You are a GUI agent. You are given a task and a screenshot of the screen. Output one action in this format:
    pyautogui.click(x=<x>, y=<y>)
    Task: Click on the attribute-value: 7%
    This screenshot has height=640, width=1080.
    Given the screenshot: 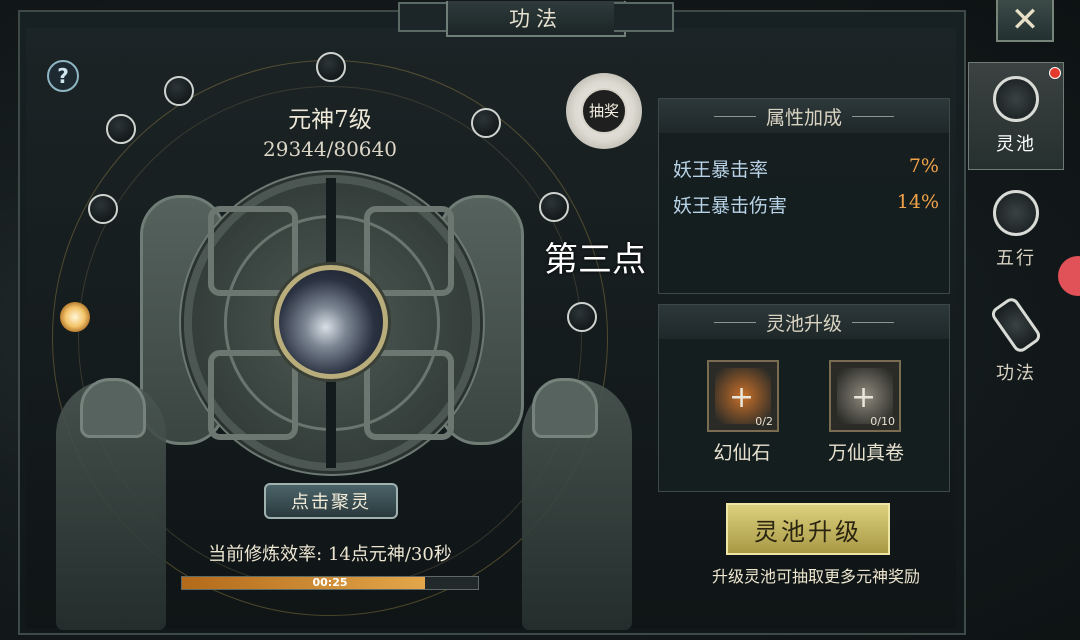 What is the action you would take?
    pyautogui.click(x=923, y=166)
    